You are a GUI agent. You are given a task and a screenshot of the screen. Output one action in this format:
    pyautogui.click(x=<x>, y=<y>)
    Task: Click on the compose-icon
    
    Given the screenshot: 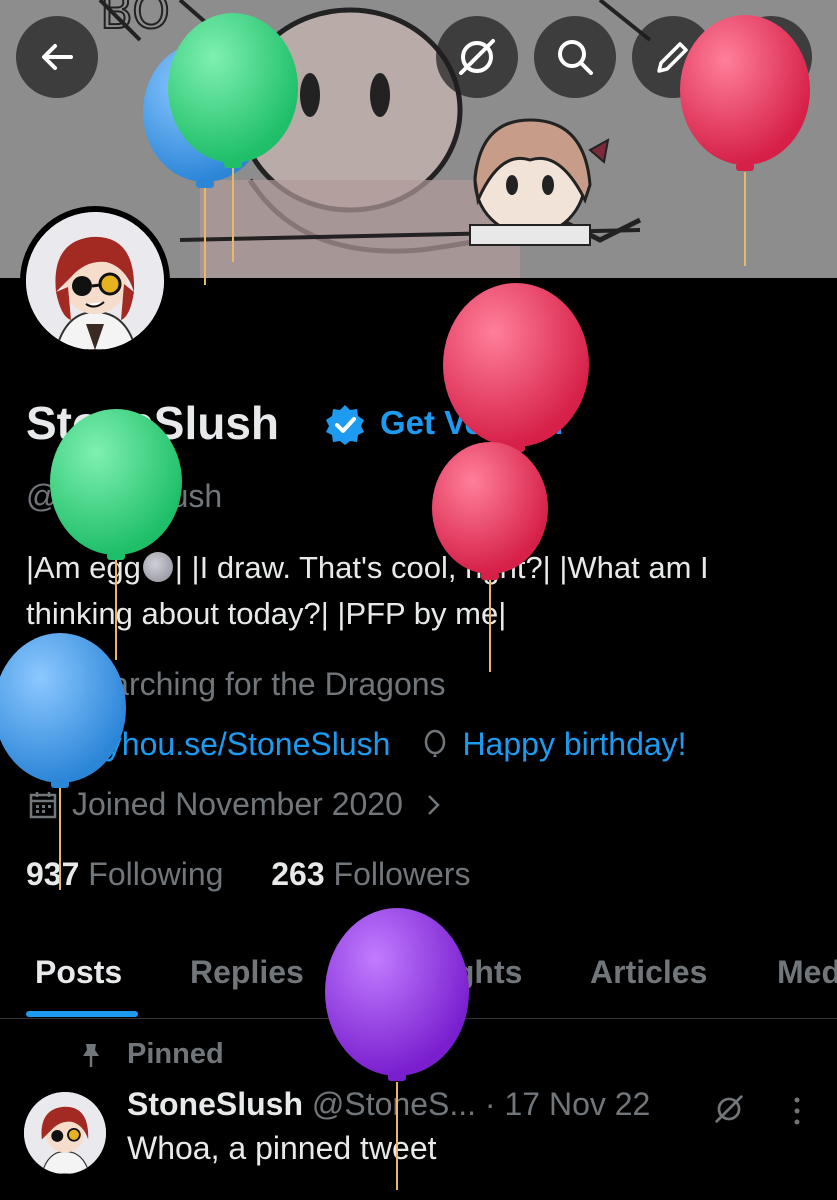 What is the action you would take?
    pyautogui.click(x=672, y=57)
    